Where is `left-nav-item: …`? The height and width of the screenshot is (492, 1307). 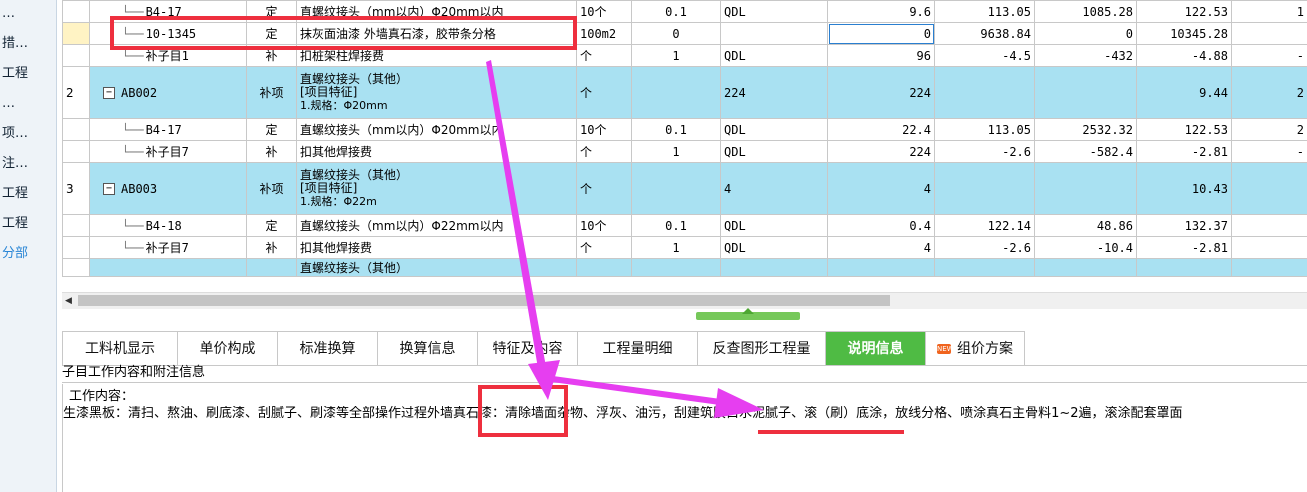
left-nav-item: … is located at coordinates (29, 104).